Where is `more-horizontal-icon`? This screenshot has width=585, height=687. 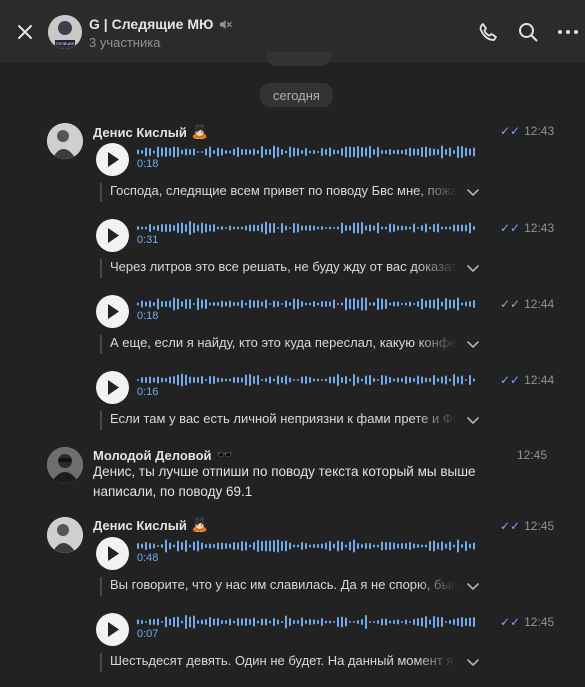 more-horizontal-icon is located at coordinates (568, 32).